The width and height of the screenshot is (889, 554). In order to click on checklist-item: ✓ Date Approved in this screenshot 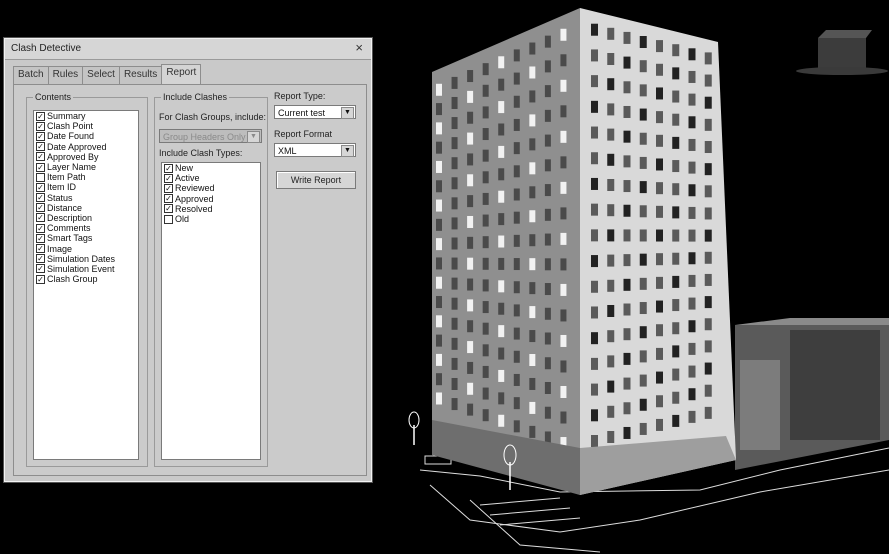, I will do `click(86, 147)`.